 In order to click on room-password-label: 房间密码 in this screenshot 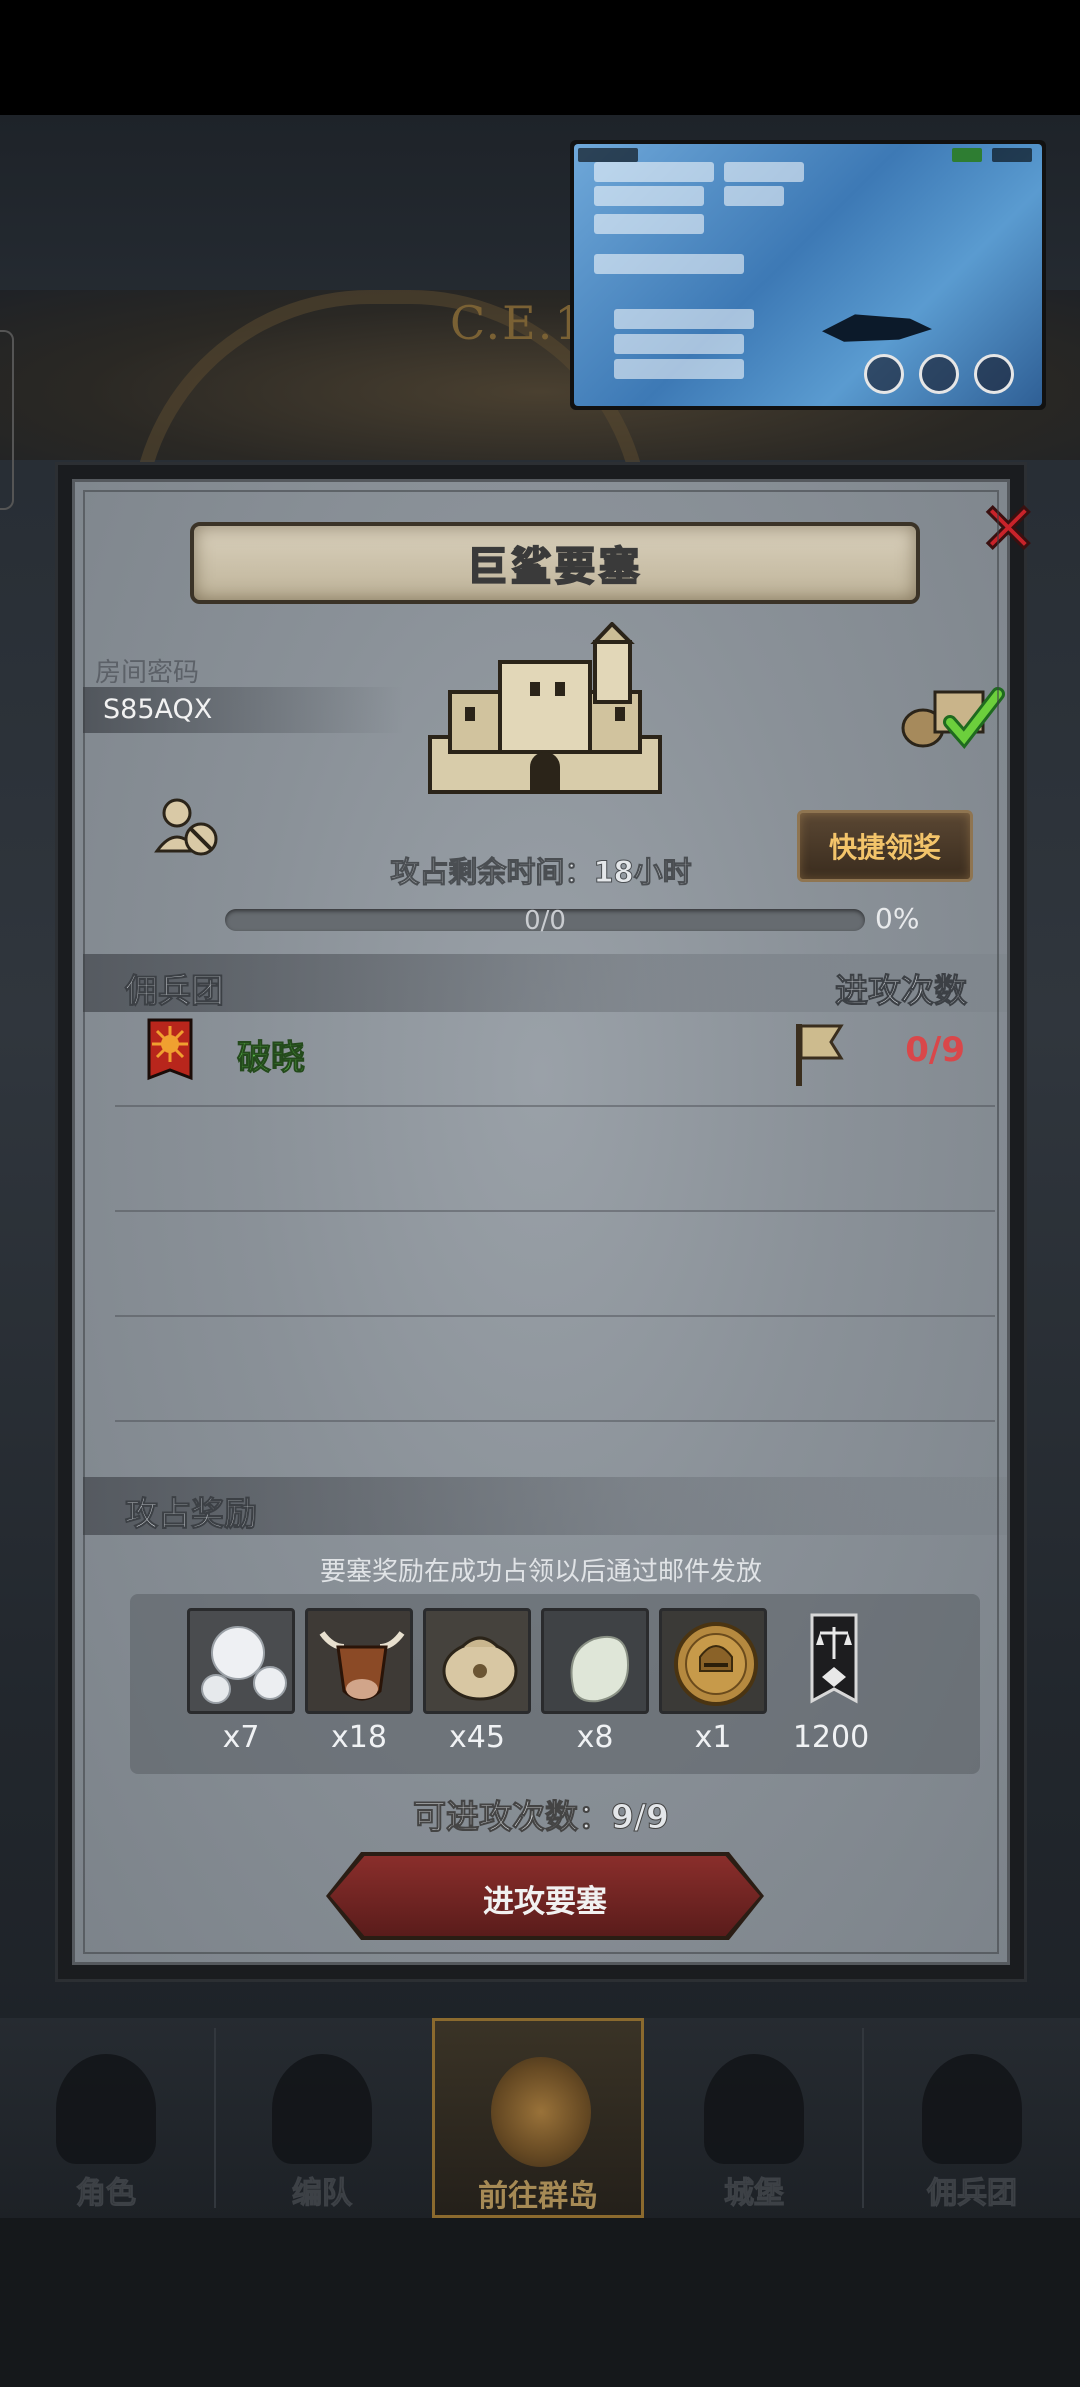, I will do `click(147, 673)`.